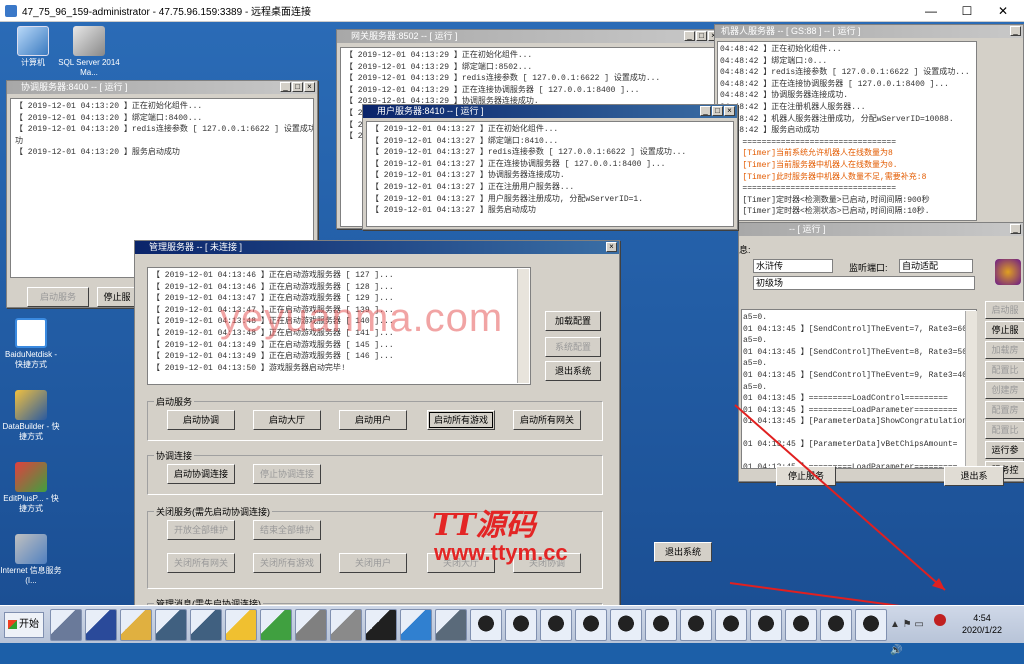 Image resolution: width=1024 pixels, height=664 pixels. What do you see at coordinates (381, 625) in the screenshot?
I see `soccer-ball-icon` at bounding box center [381, 625].